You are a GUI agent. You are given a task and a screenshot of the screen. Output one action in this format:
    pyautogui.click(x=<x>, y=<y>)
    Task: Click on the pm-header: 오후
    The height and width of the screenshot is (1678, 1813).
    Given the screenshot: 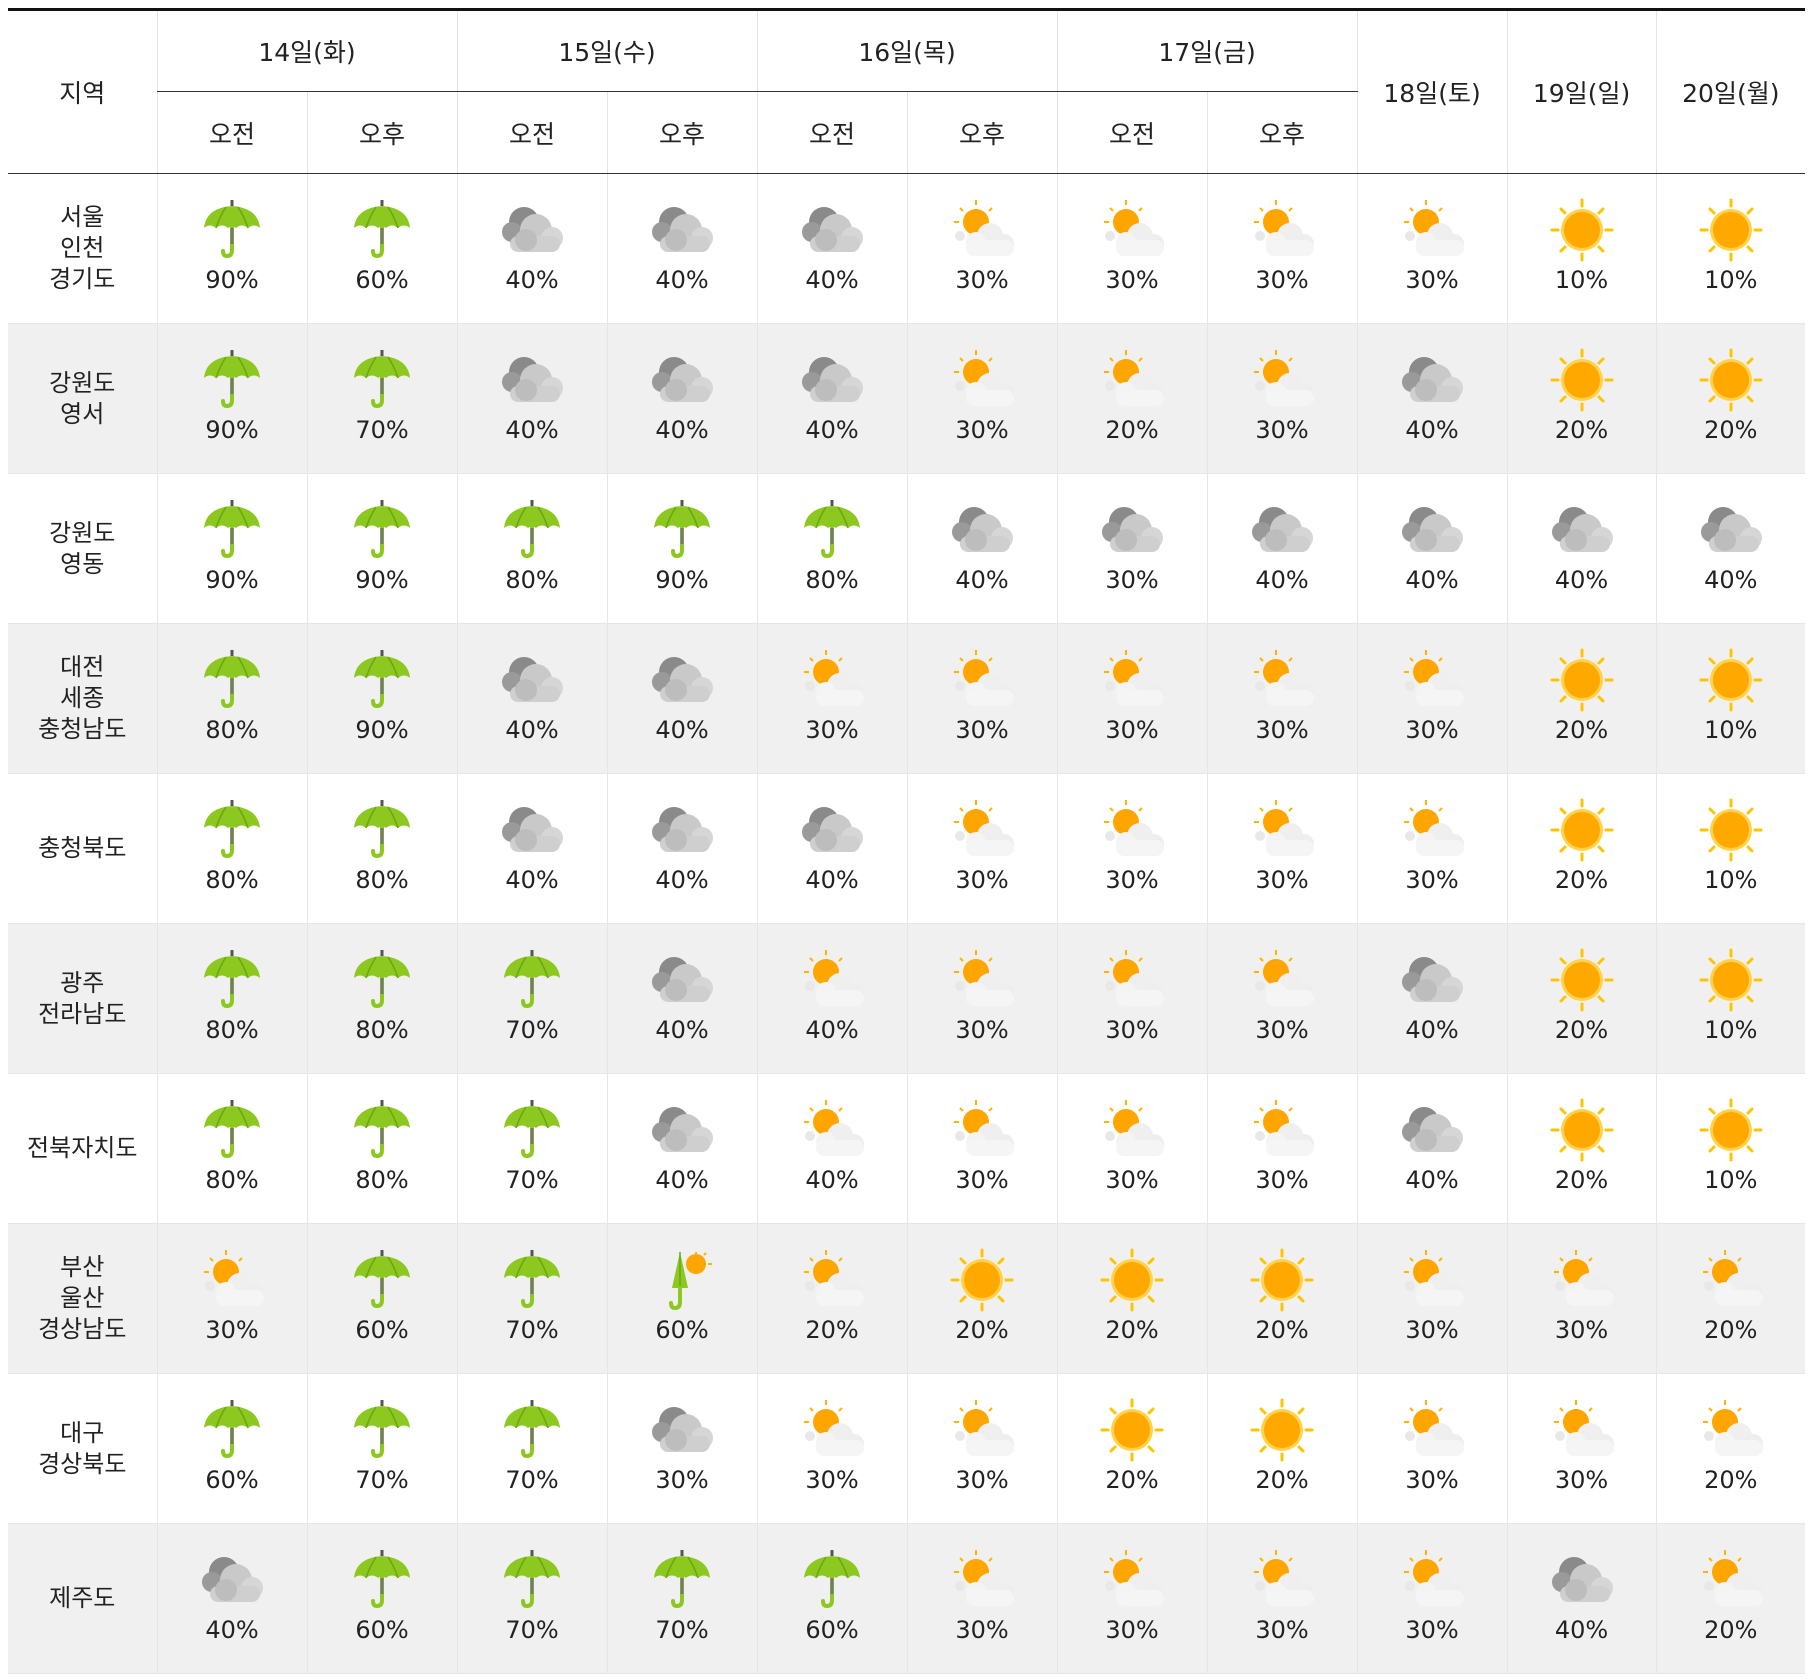 What is the action you would take?
    pyautogui.click(x=382, y=132)
    